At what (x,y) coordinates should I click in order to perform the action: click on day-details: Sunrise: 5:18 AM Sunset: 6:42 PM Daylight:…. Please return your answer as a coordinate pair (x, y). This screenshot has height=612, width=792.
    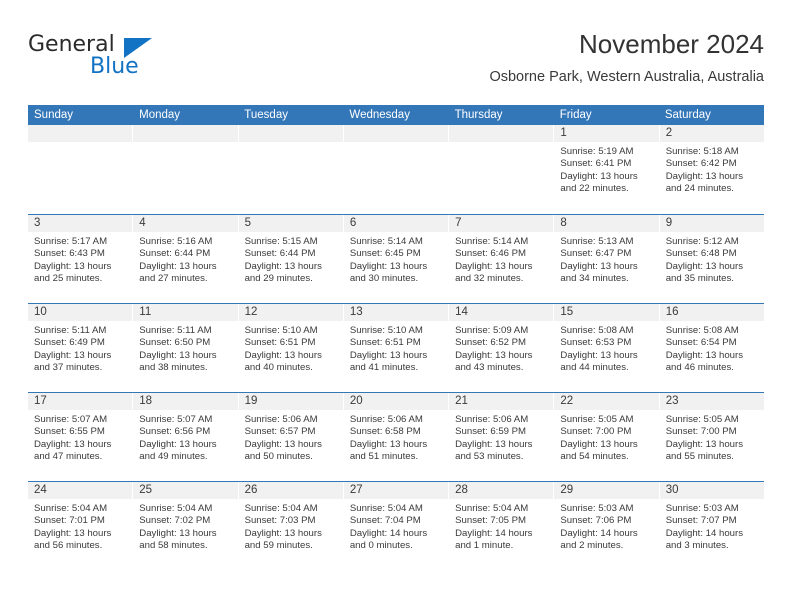
    Looking at the image, I should click on (712, 169).